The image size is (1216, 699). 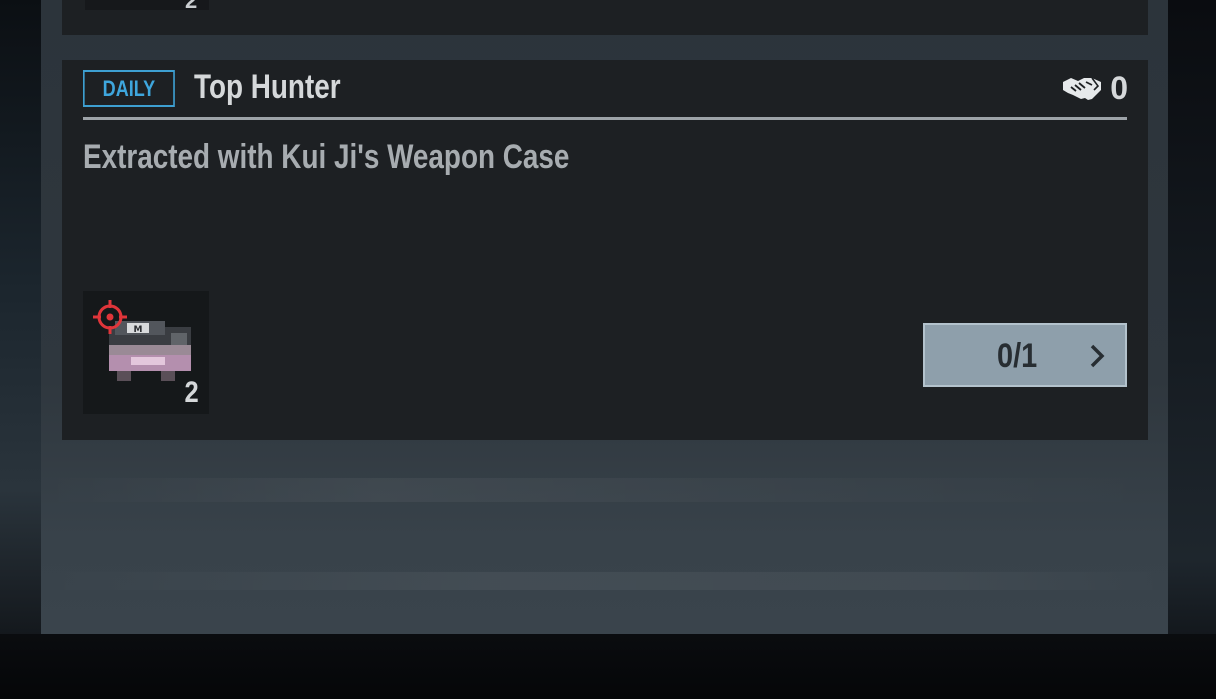 I want to click on reputation-reward: 0, so click(x=1095, y=88).